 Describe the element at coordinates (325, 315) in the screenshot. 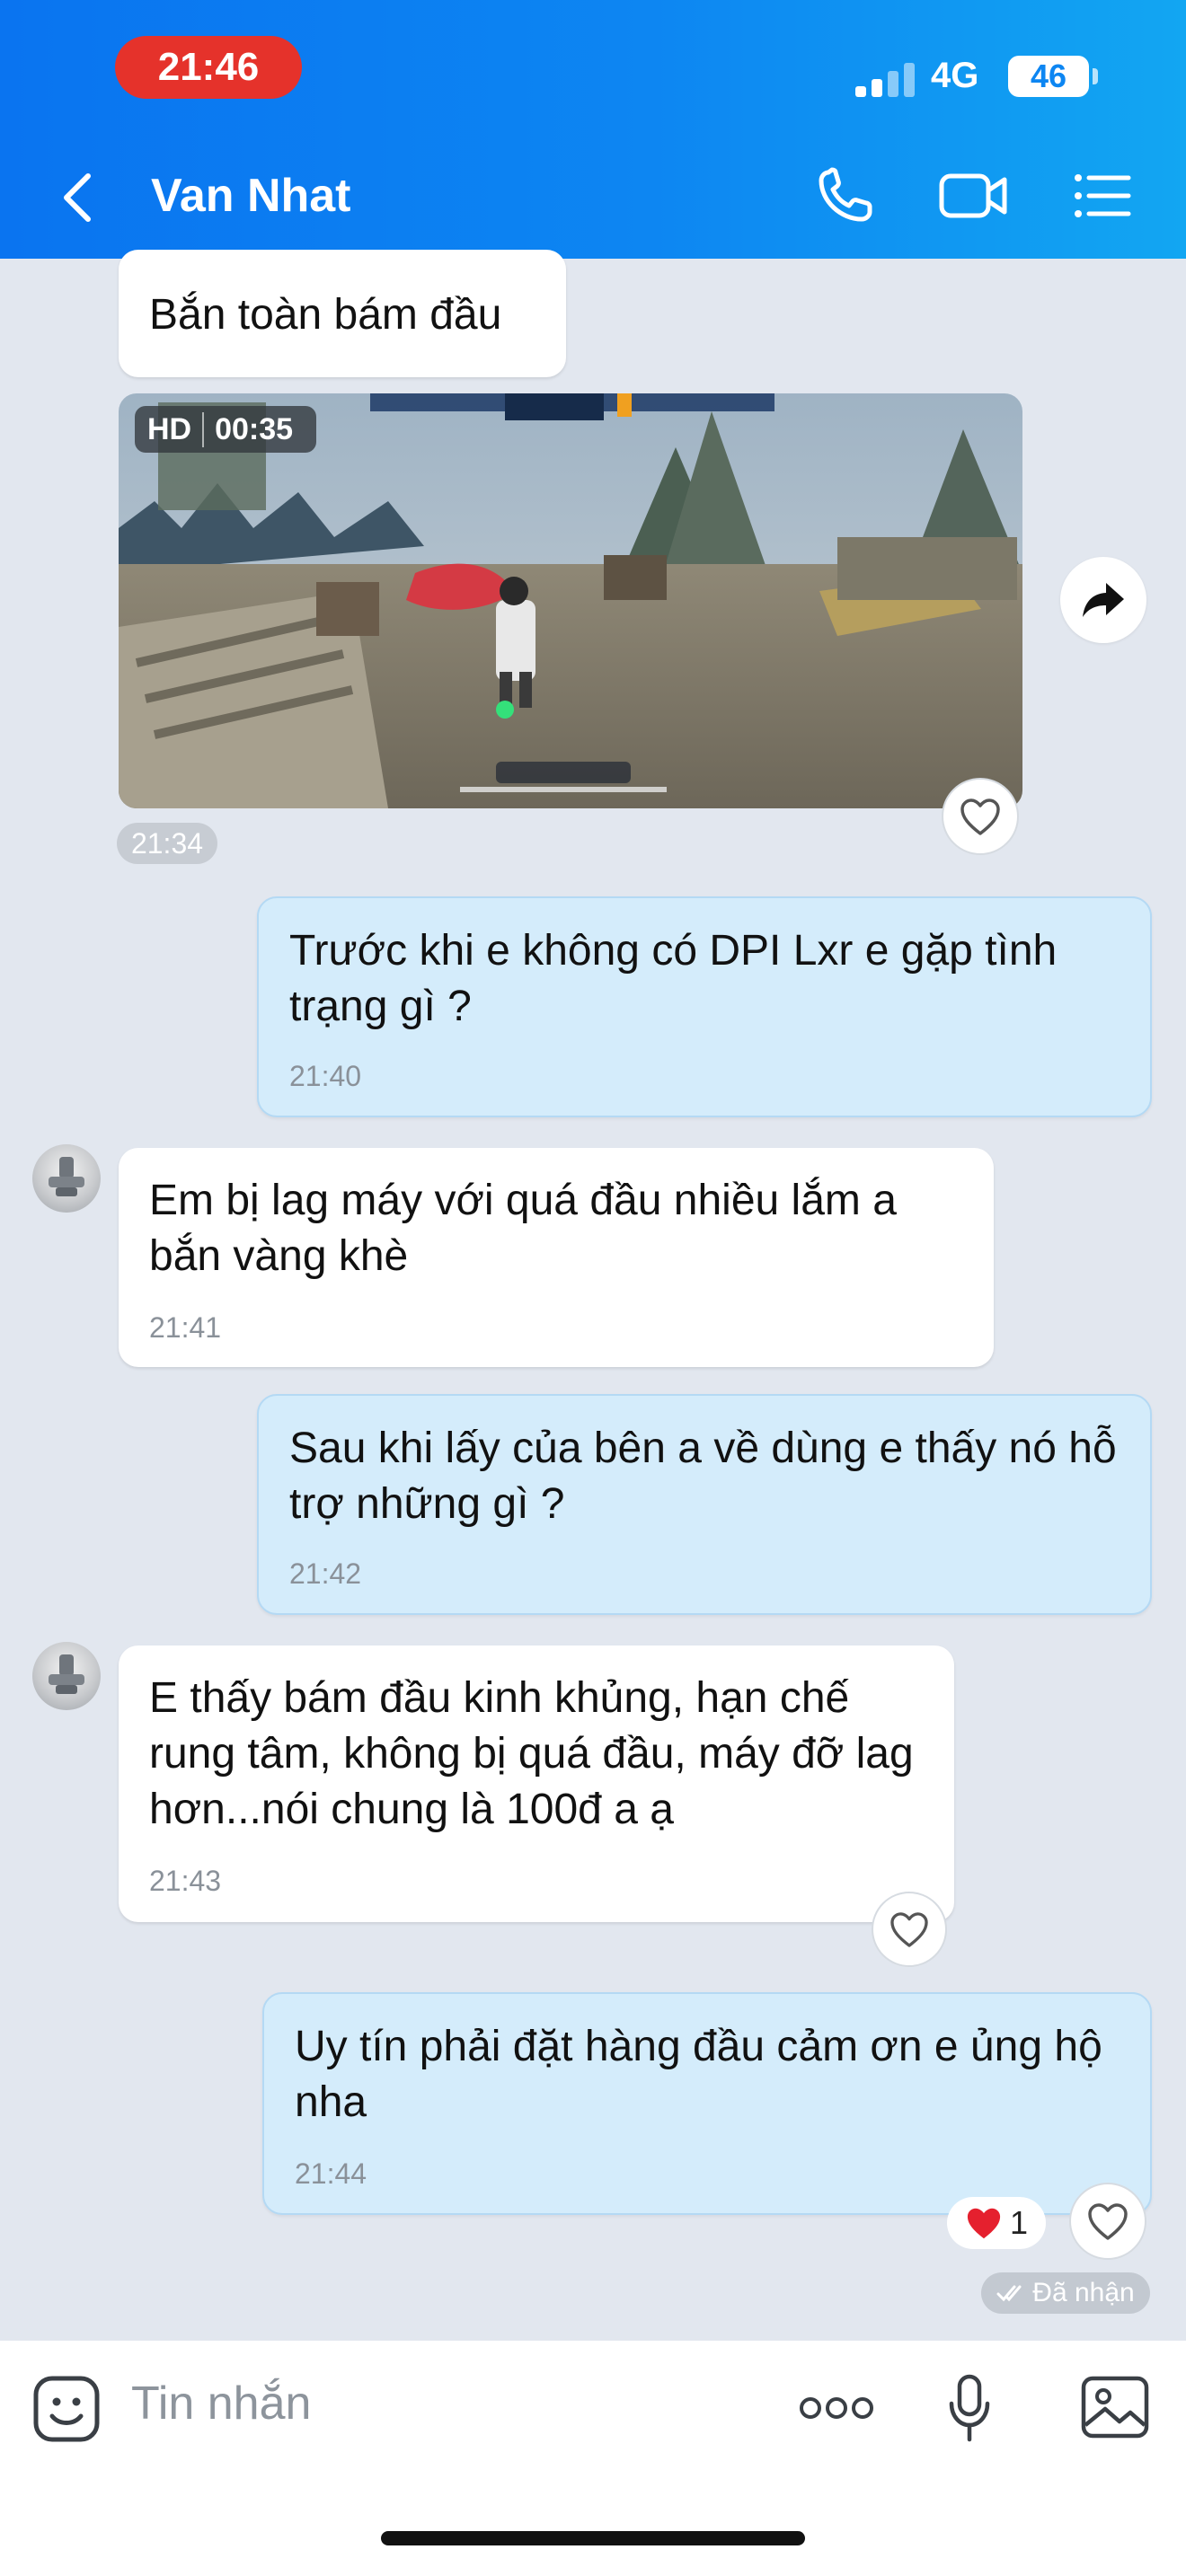

I see `message-text: Bắn toàn bám đầu` at that location.